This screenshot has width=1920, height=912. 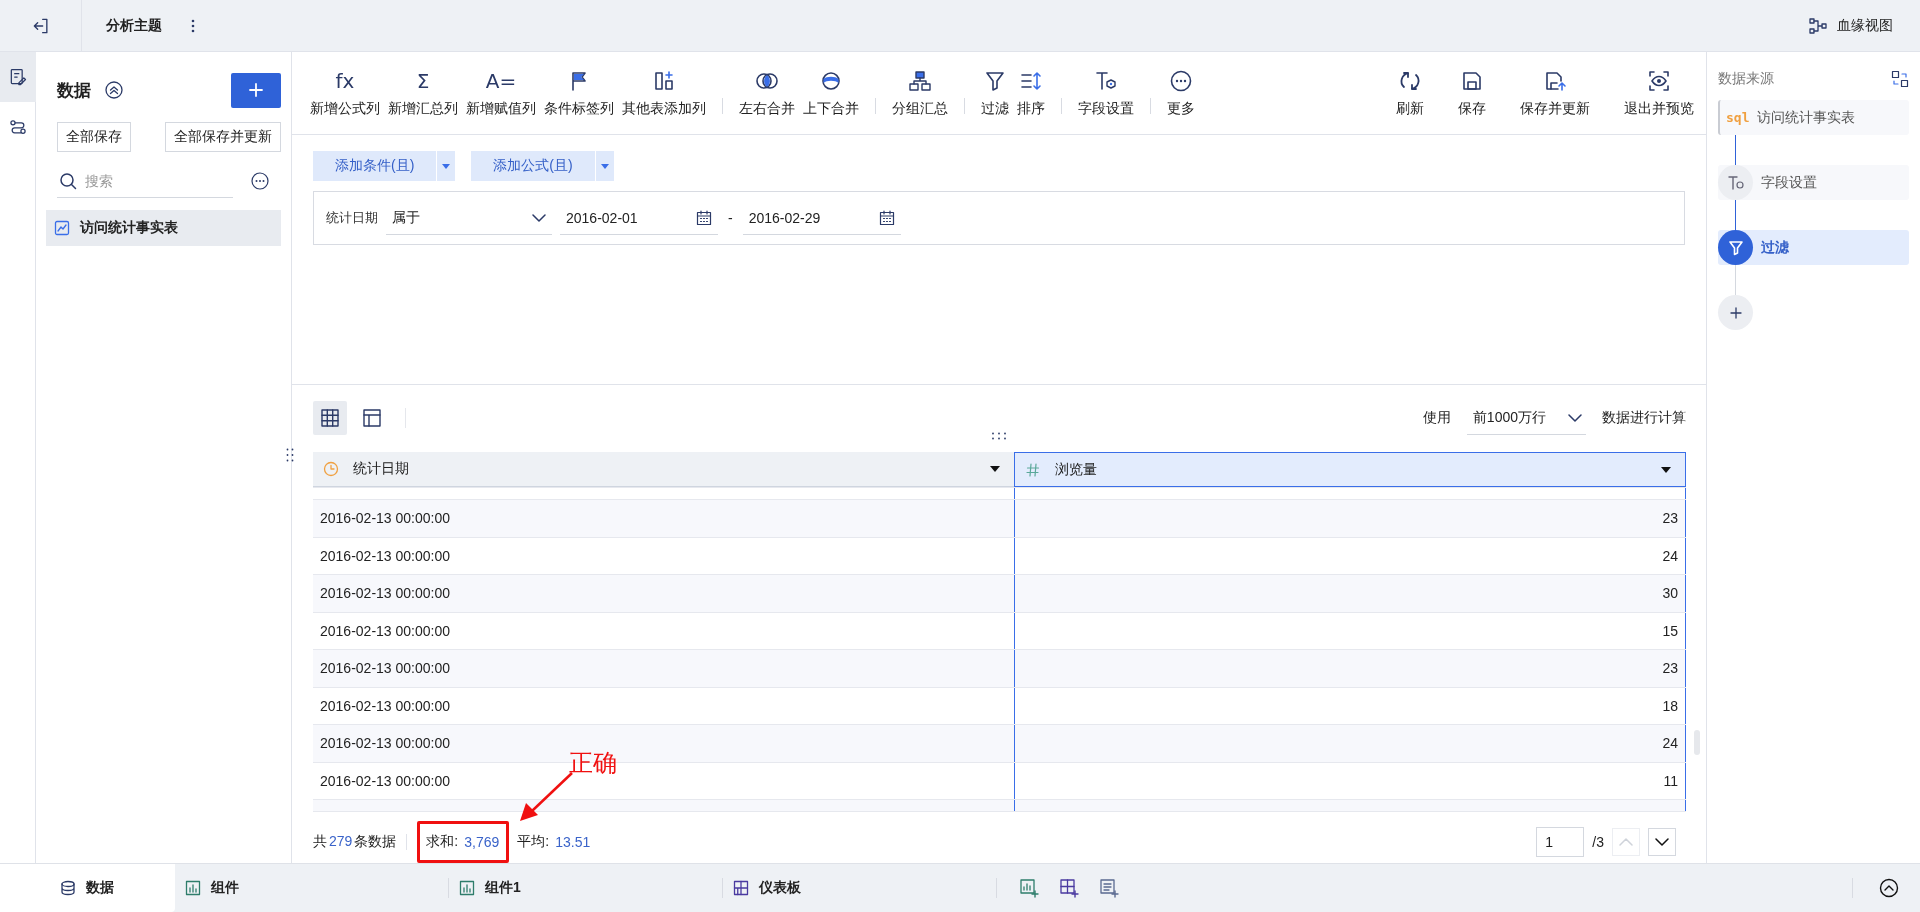 I want to click on table-cell: 23, so click(x=1670, y=668).